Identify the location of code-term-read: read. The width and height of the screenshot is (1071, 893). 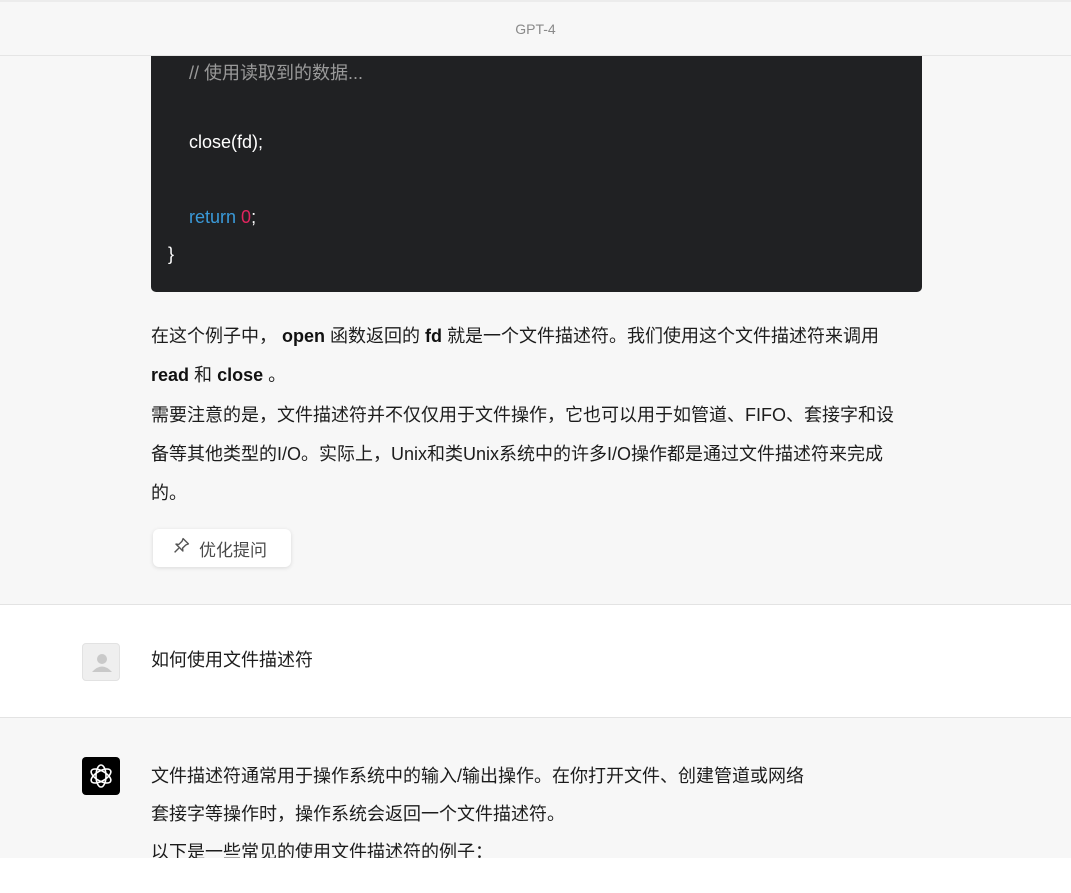
(170, 375).